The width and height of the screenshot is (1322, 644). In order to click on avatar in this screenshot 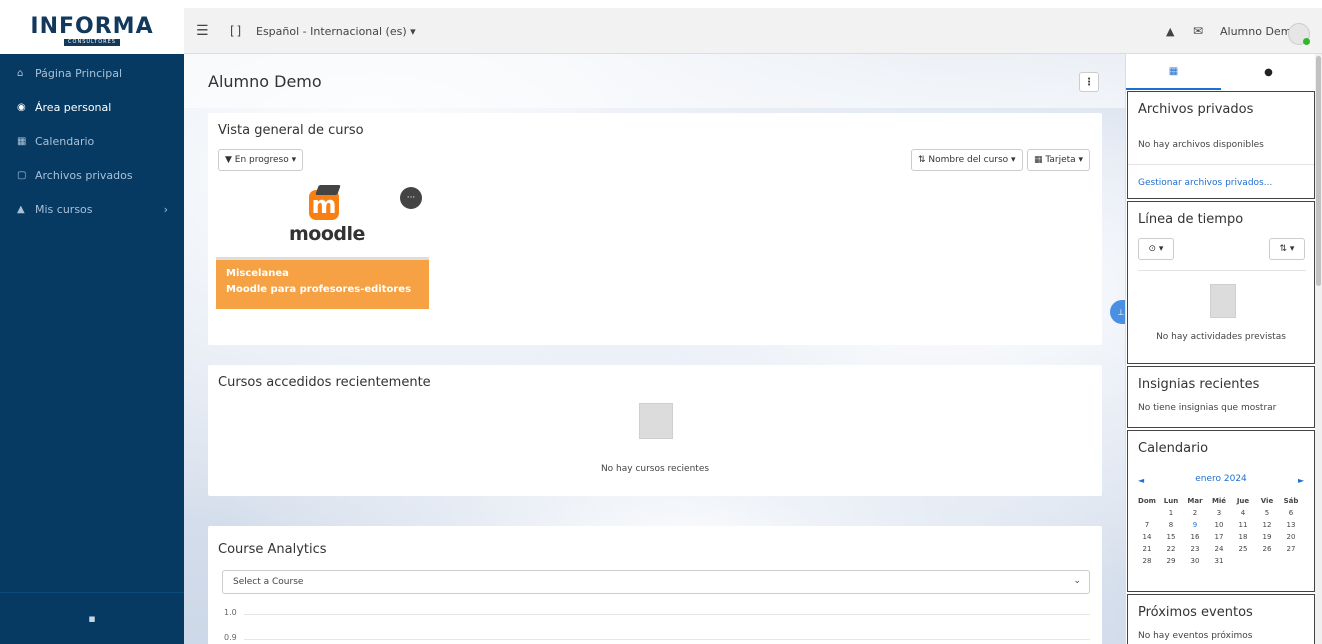, I will do `click(1299, 34)`.